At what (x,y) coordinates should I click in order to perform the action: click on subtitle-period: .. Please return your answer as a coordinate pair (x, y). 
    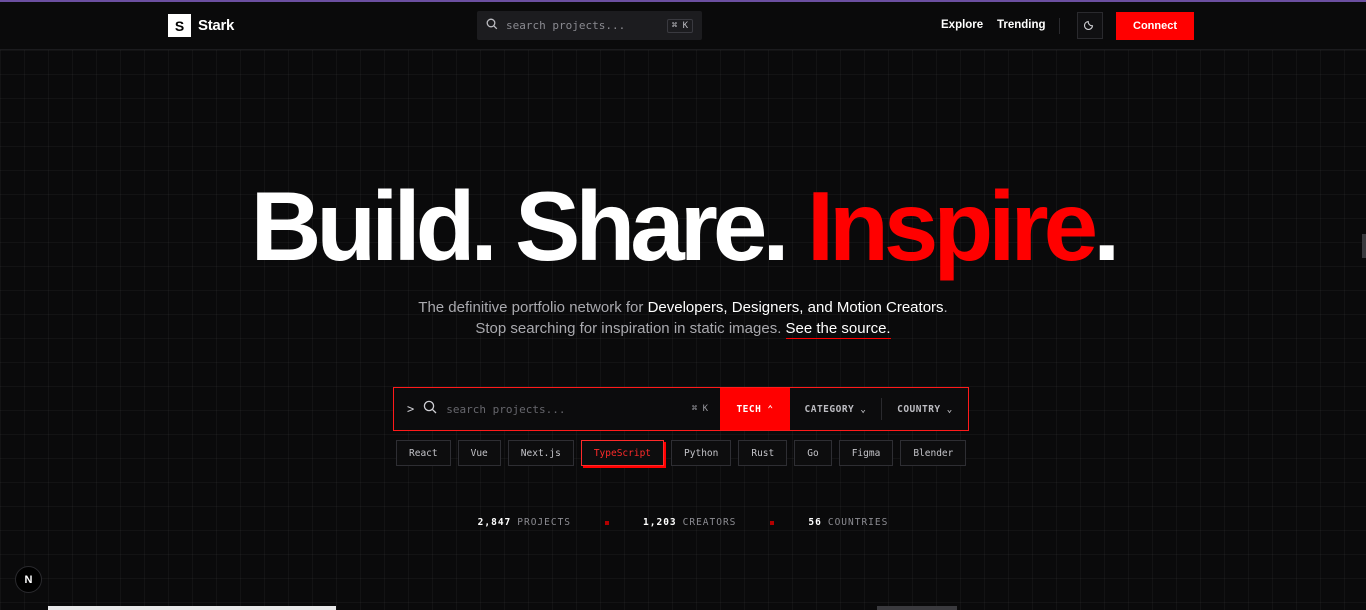
    Looking at the image, I should click on (945, 307).